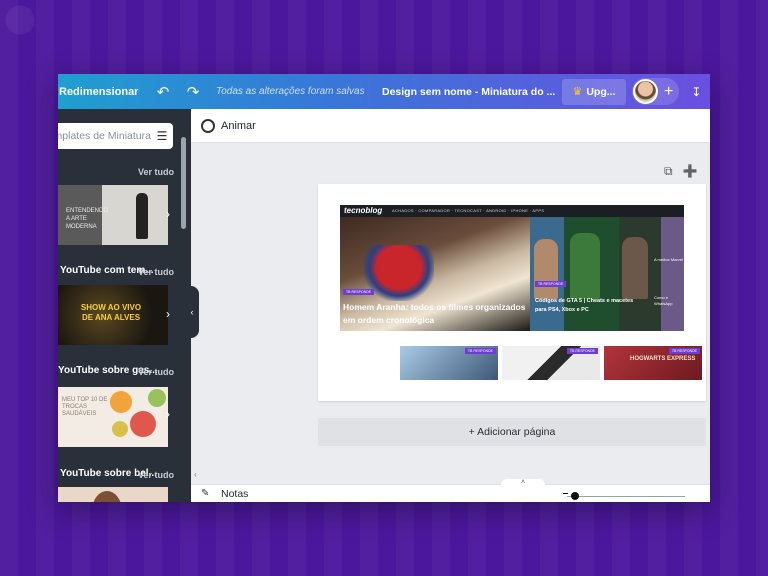 The height and width of the screenshot is (576, 768). I want to click on hogwarts-text: HOGWARTS EXPRESS, so click(663, 359).